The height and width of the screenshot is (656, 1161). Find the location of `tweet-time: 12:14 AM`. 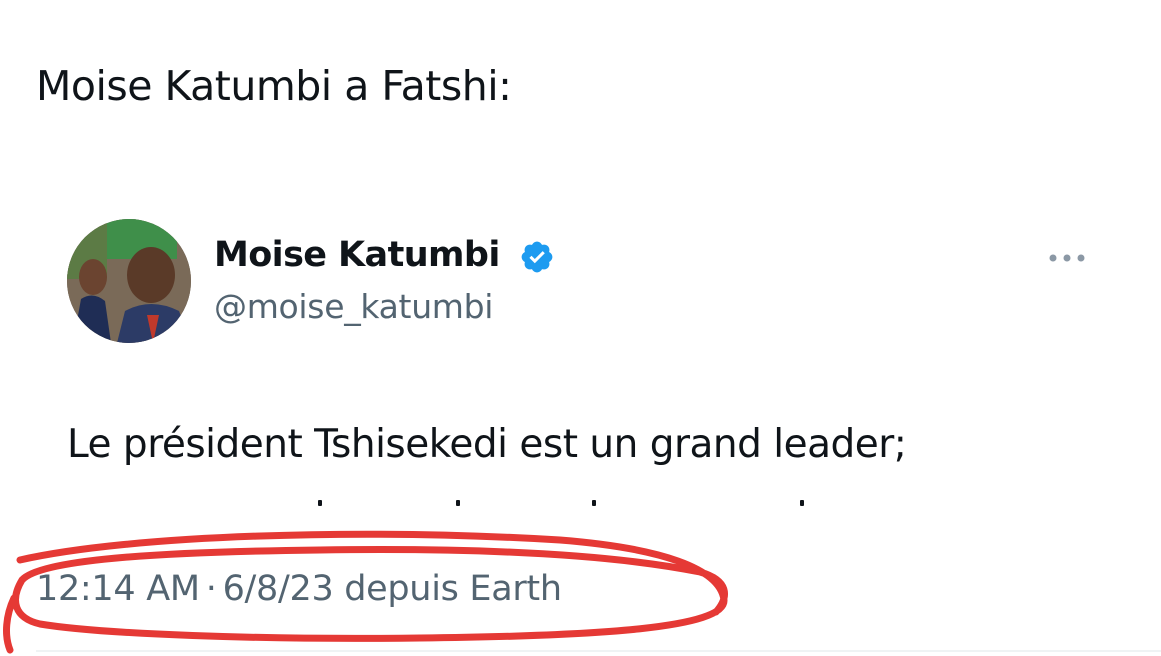

tweet-time: 12:14 AM is located at coordinates (118, 589).